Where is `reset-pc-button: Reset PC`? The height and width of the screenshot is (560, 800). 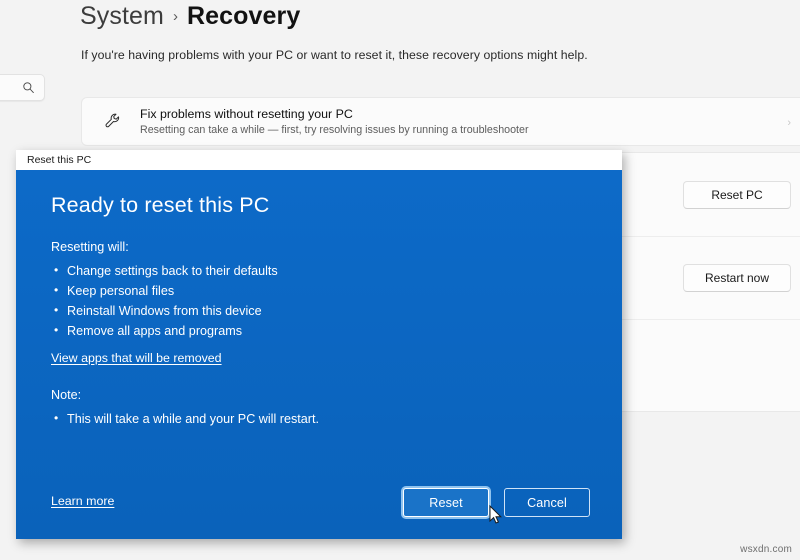 reset-pc-button: Reset PC is located at coordinates (737, 194).